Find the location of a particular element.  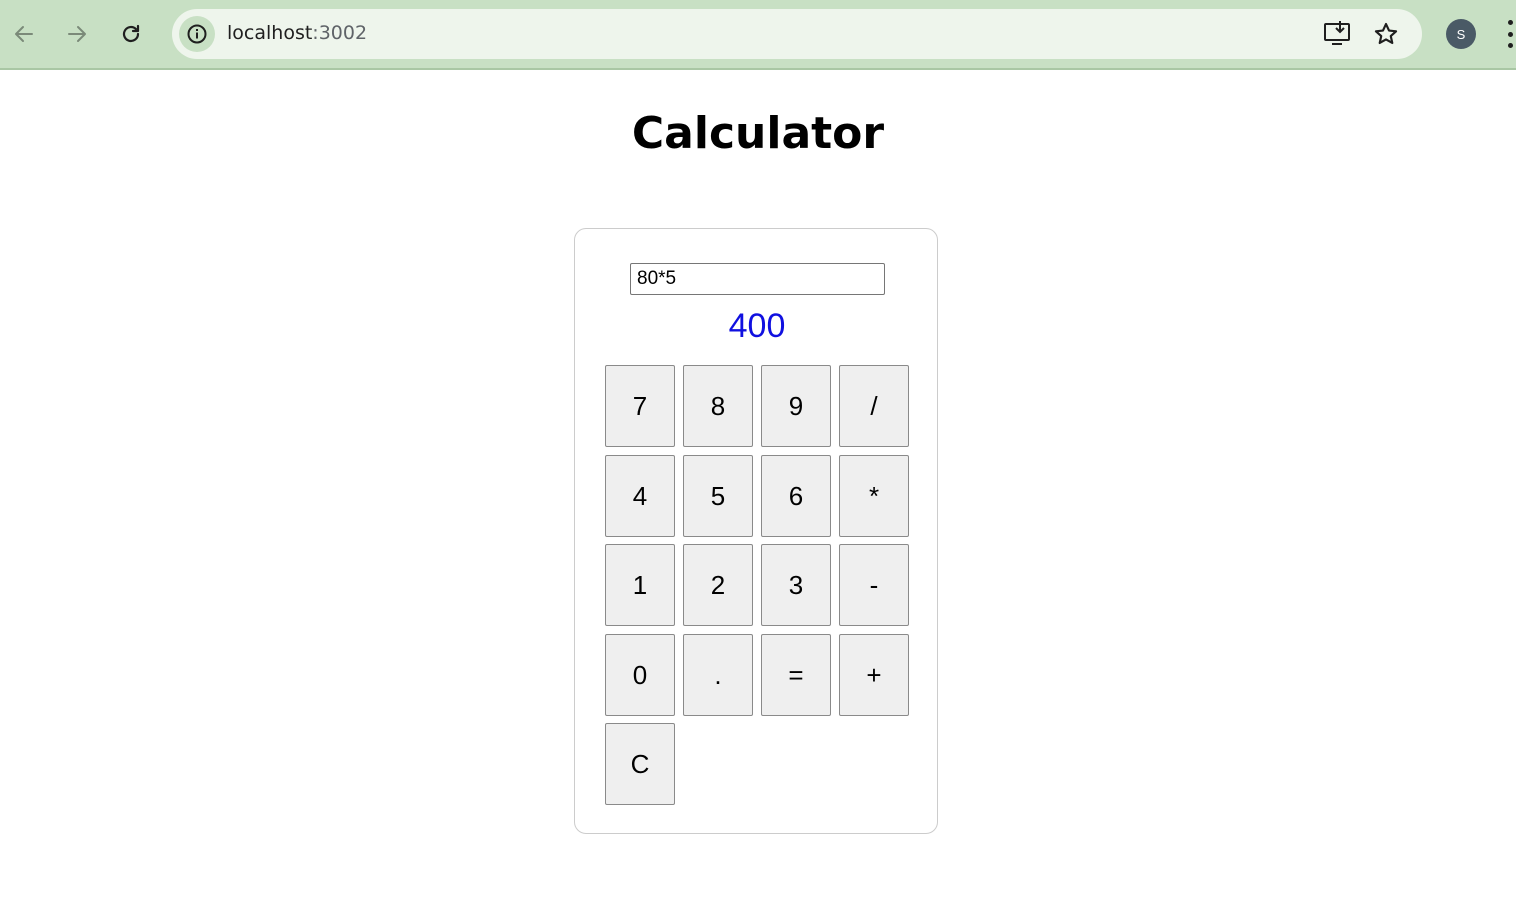

key-multiply-button: * is located at coordinates (874, 496).